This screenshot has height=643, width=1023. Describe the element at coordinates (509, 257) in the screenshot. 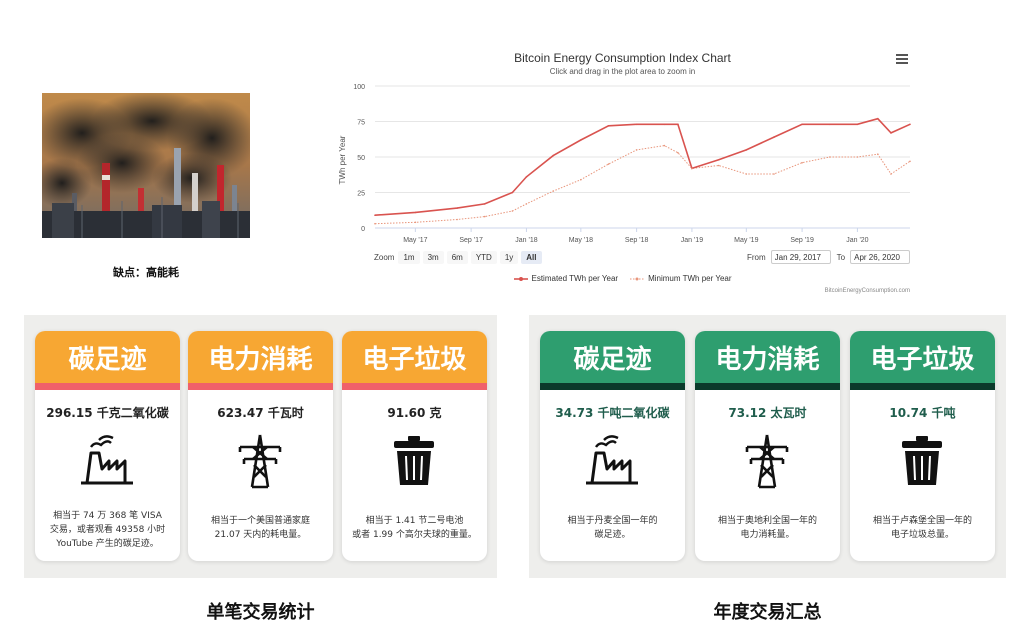

I see `zoom-1y-button: 1y` at that location.